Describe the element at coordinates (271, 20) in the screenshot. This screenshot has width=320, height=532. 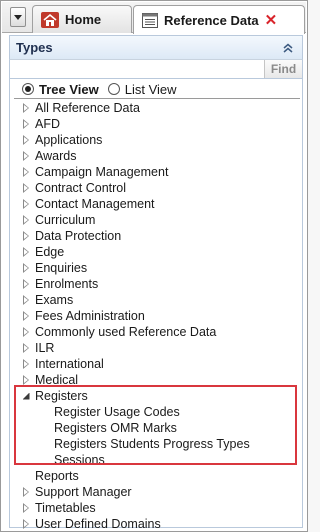
I see `close-tab-icon: ✕` at that location.